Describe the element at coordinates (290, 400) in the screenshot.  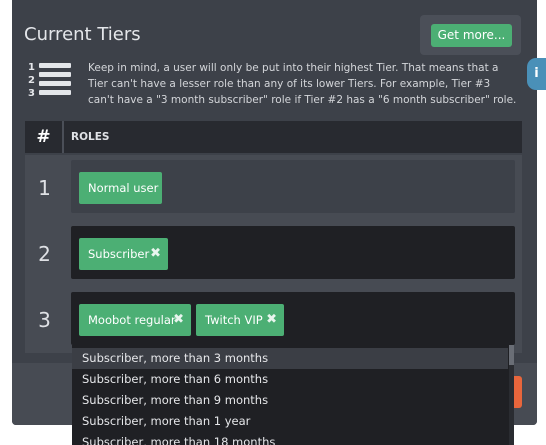
I see `dropdown-option: Subscriber, more than 9 months` at that location.